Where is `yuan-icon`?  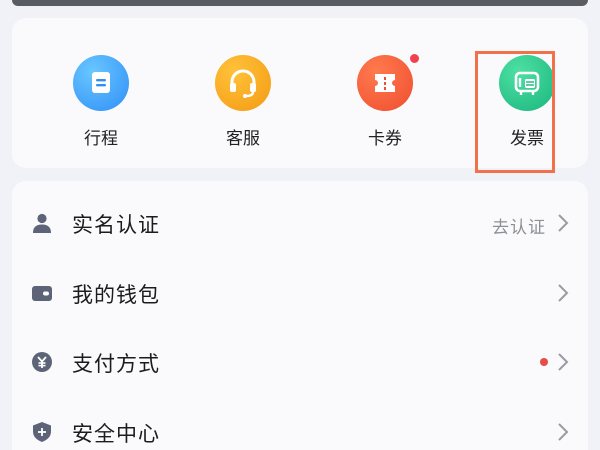
yuan-icon is located at coordinates (42, 362).